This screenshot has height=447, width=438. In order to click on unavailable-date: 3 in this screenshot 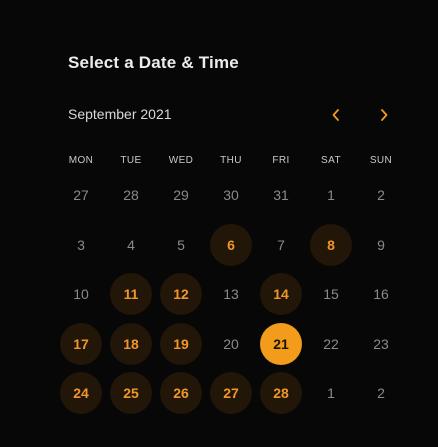, I will do `click(81, 244)`.